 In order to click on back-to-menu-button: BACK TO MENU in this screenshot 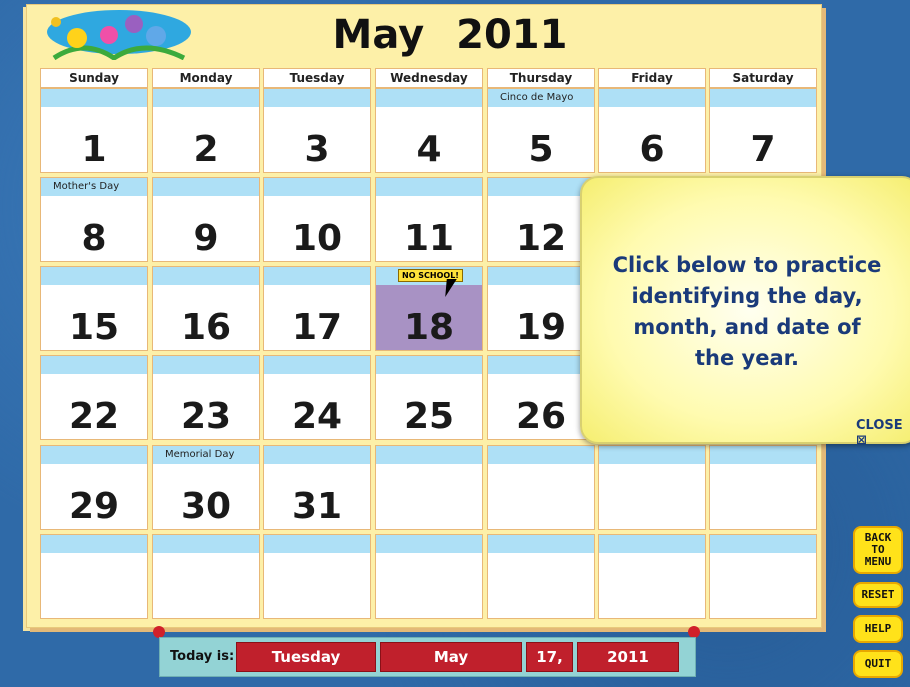, I will do `click(878, 550)`.